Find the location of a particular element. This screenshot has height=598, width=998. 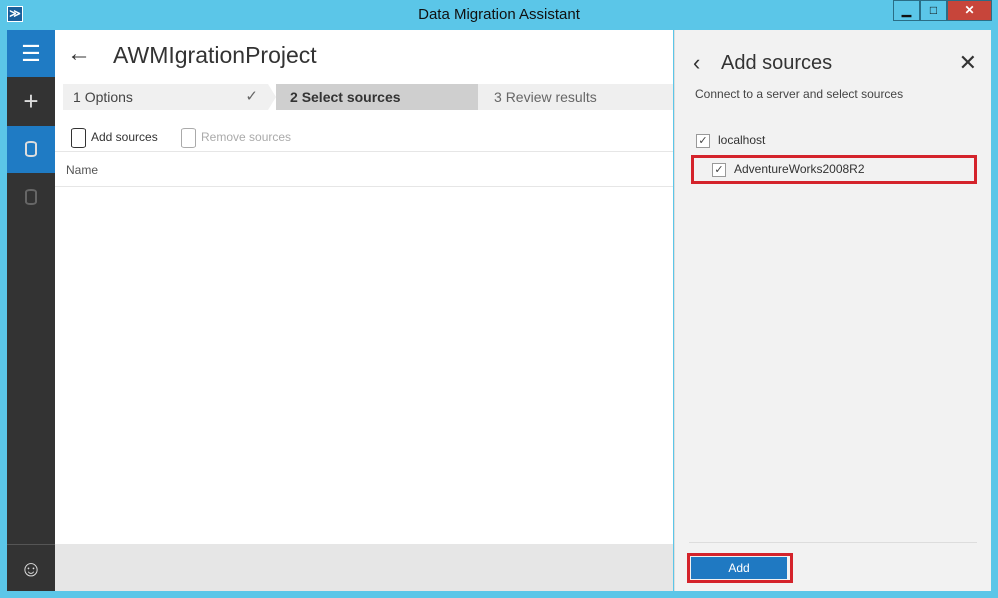

add-button: Add is located at coordinates (739, 568).